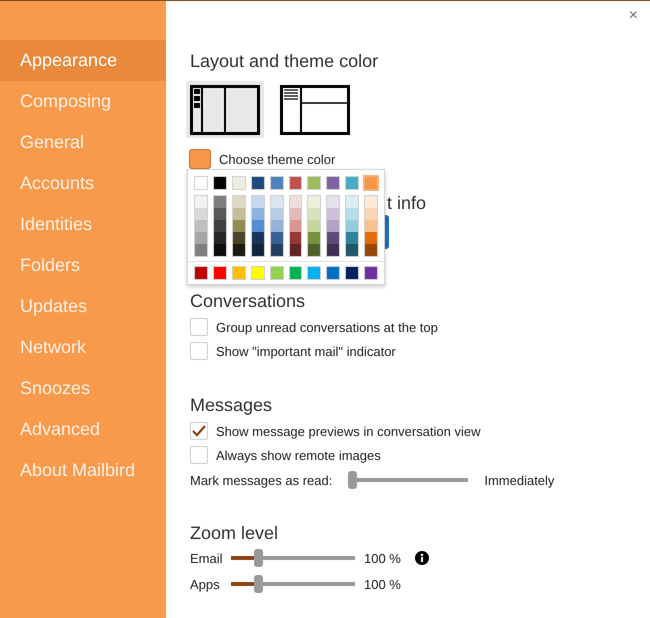 The width and height of the screenshot is (650, 618). Describe the element at coordinates (83, 347) in the screenshot. I see `sidebar-item: Network` at that location.